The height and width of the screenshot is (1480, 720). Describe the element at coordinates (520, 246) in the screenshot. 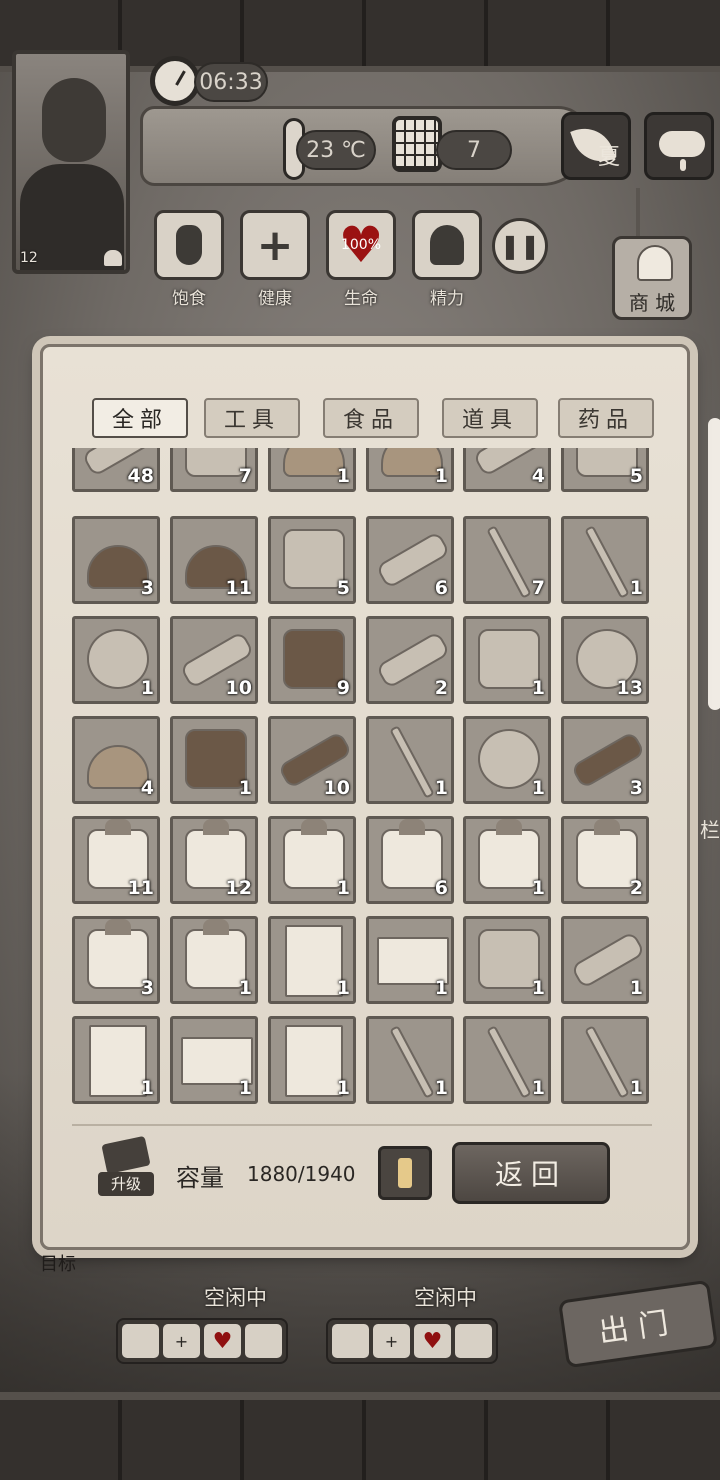

I see `pause-button: ❚❚` at that location.